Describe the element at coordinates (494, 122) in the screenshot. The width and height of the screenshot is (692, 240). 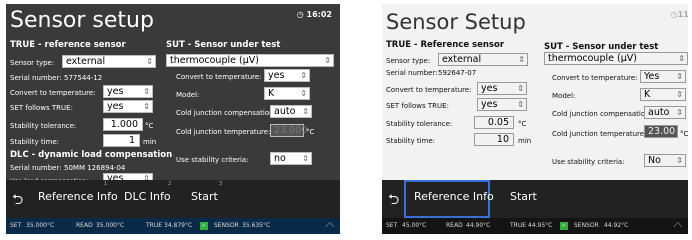
I see `stability-tolerance-input: 0.05` at that location.